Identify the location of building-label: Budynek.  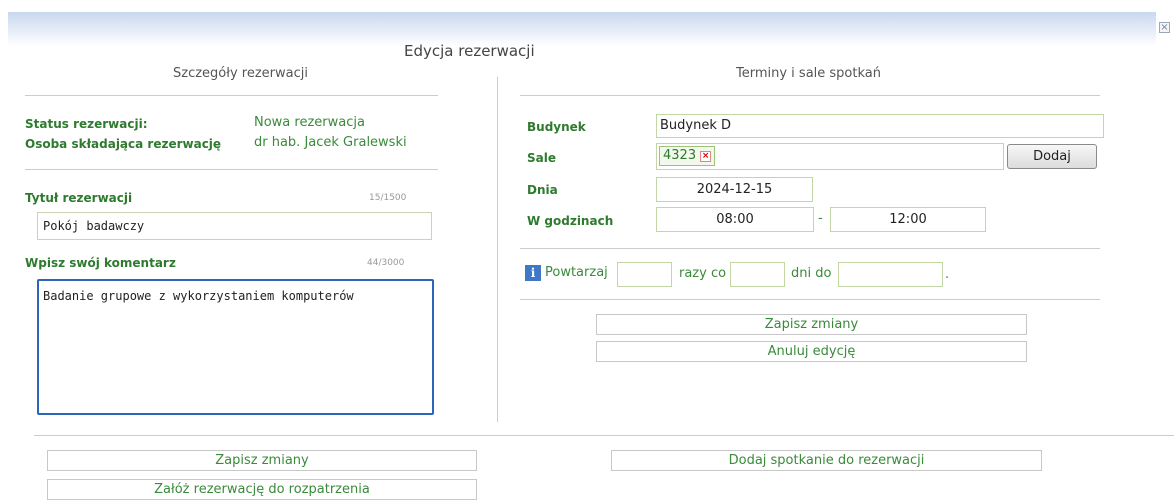
(556, 127).